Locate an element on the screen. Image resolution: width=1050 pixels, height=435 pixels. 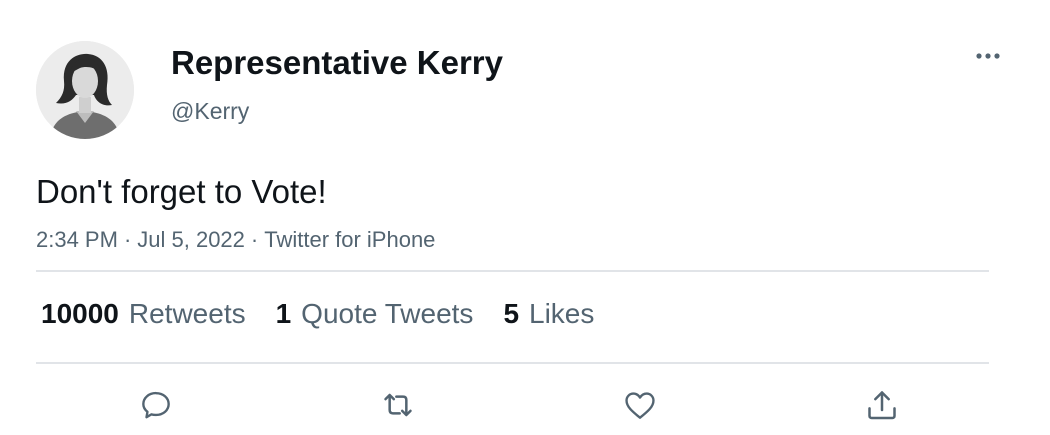
heart-icon is located at coordinates (640, 405).